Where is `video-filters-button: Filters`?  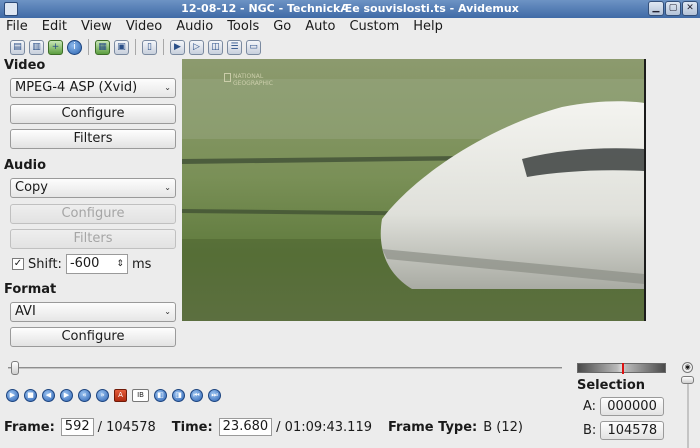 video-filters-button: Filters is located at coordinates (93, 139).